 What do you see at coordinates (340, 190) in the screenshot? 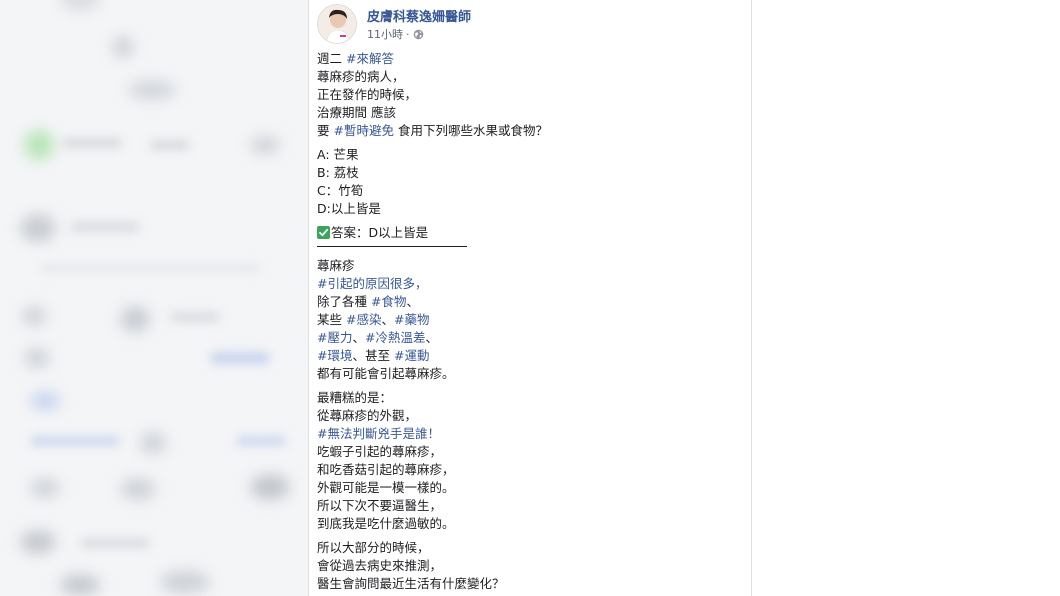
I see `option-c: C：竹筍` at bounding box center [340, 190].